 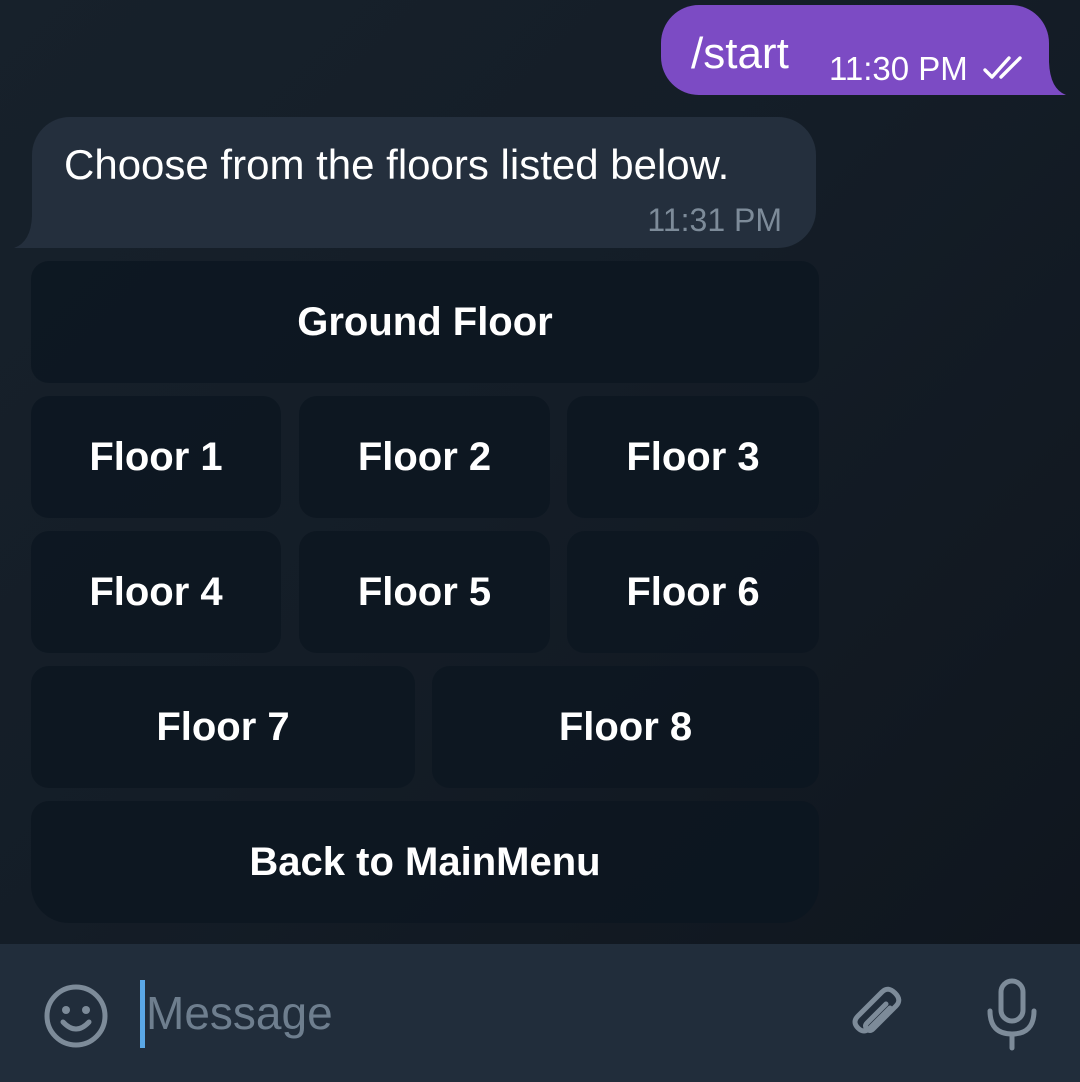 What do you see at coordinates (476, 1013) in the screenshot?
I see `message-input` at bounding box center [476, 1013].